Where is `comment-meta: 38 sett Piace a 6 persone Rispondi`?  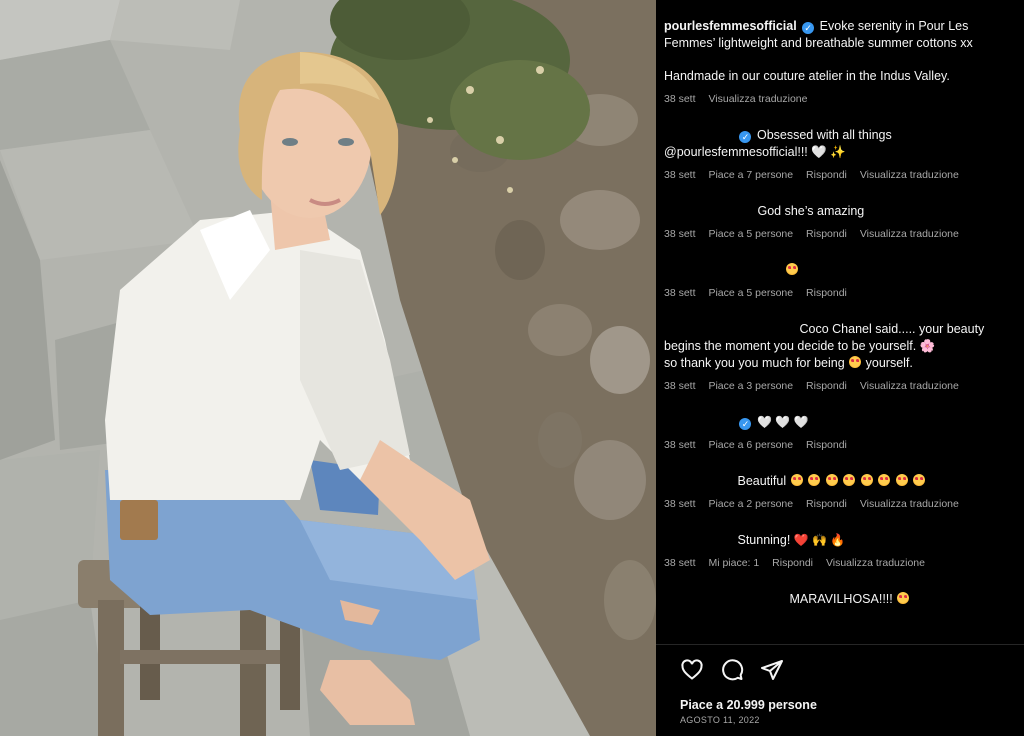
comment-meta: 38 sett Piace a 6 persone Rispondi is located at coordinates (840, 445).